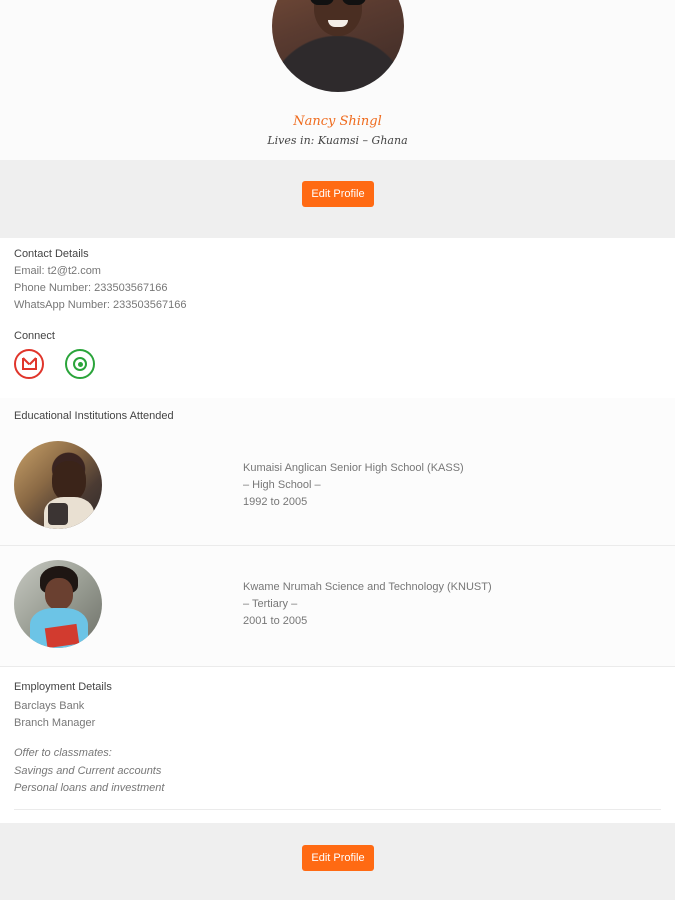  What do you see at coordinates (337, 666) in the screenshot?
I see `employment-divider-top` at bounding box center [337, 666].